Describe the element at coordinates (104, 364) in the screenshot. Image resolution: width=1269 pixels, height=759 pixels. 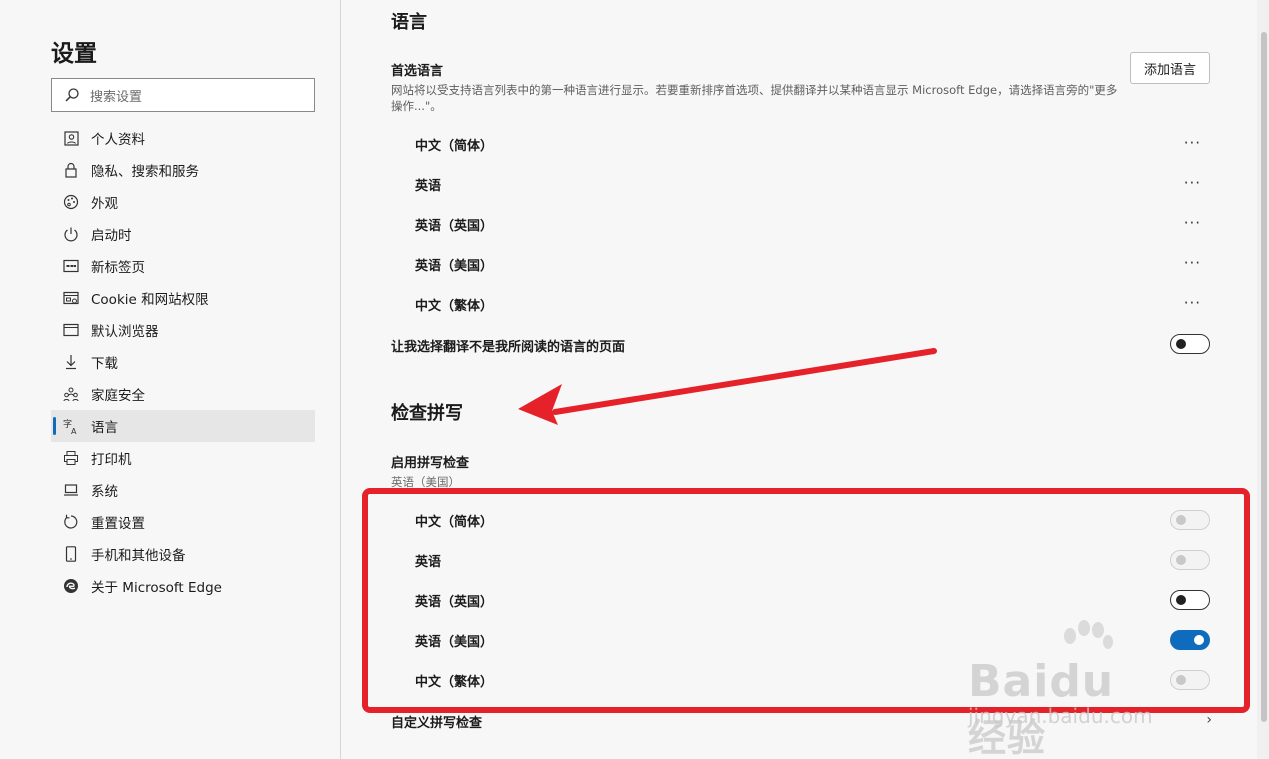
I see `sidebar-item-label: 下载` at that location.